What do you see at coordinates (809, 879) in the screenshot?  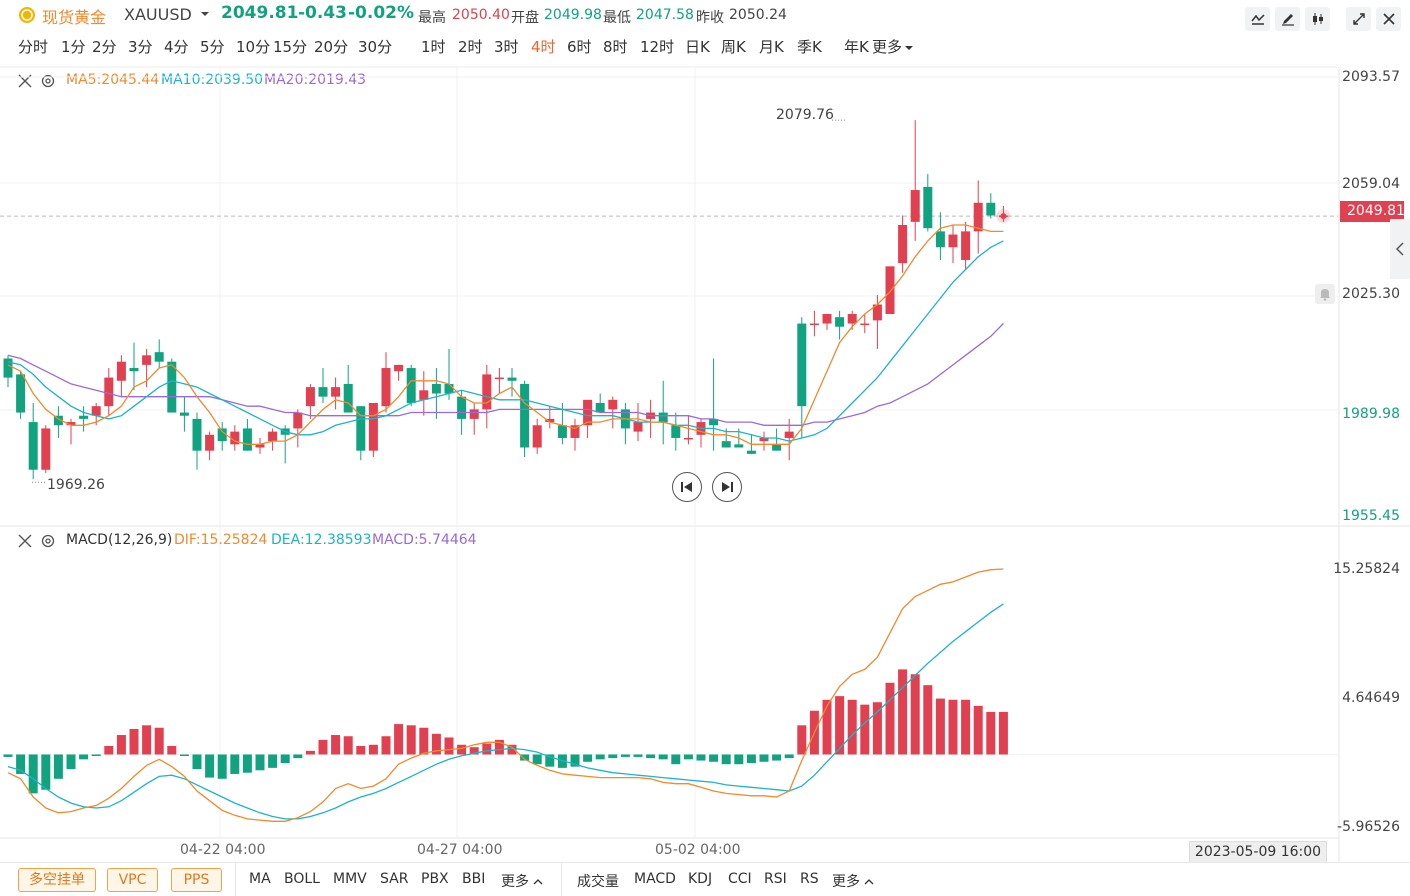 I see `indicator-rs: RS` at bounding box center [809, 879].